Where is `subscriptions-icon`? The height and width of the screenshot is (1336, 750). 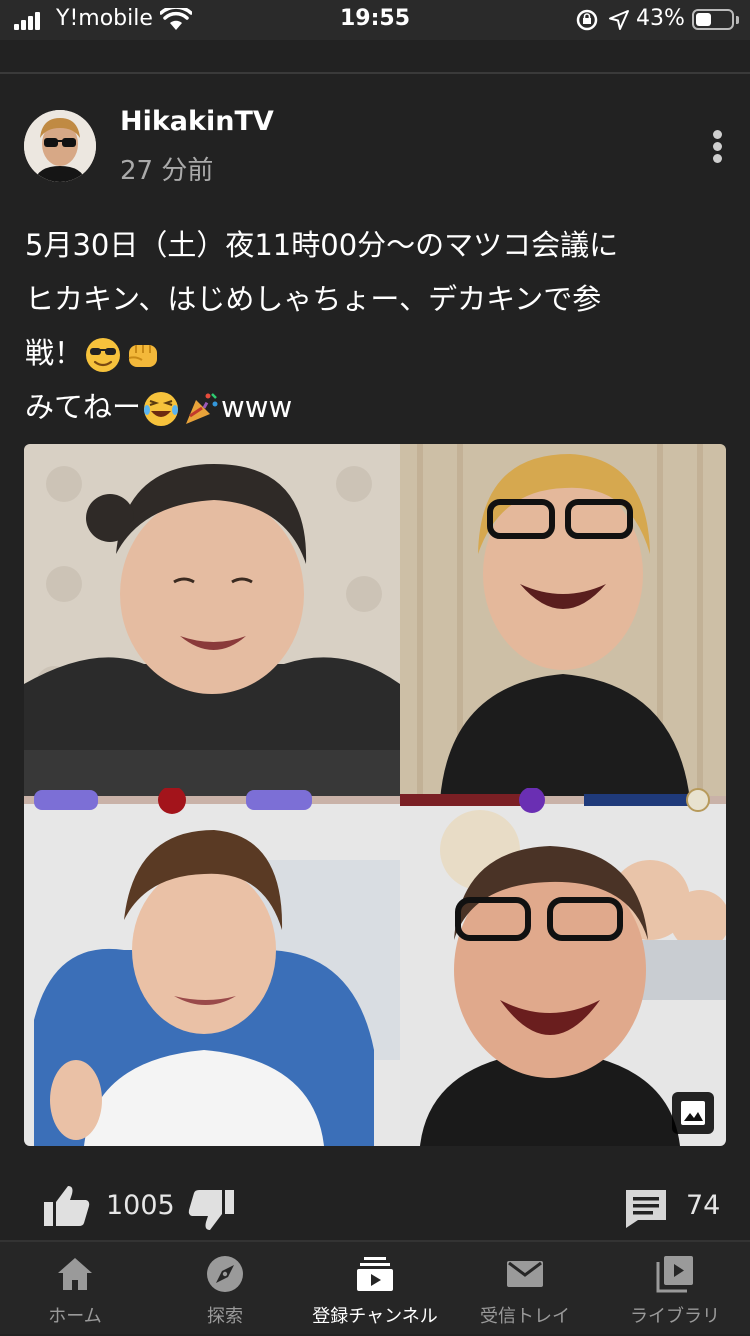 subscriptions-icon is located at coordinates (375, 1274).